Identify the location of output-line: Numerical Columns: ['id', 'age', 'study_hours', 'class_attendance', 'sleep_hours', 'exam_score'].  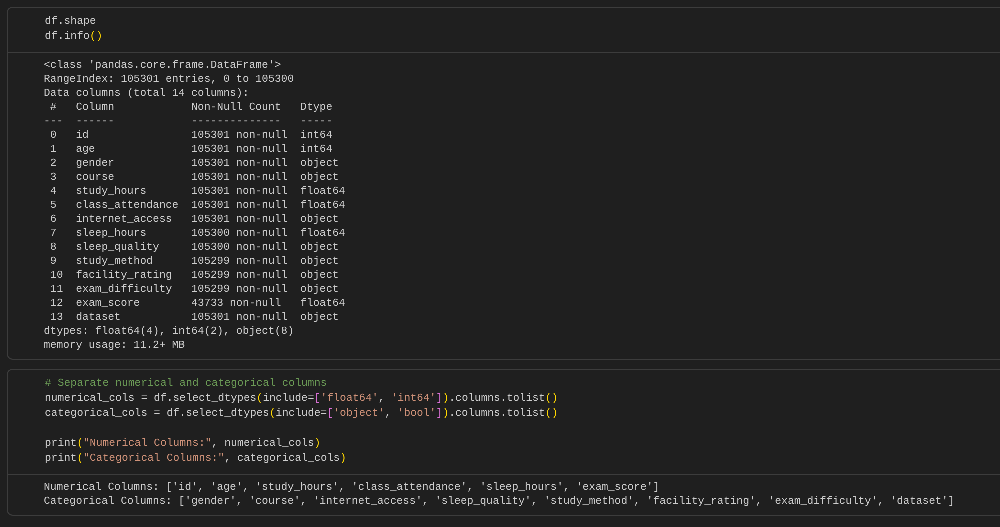
(352, 488).